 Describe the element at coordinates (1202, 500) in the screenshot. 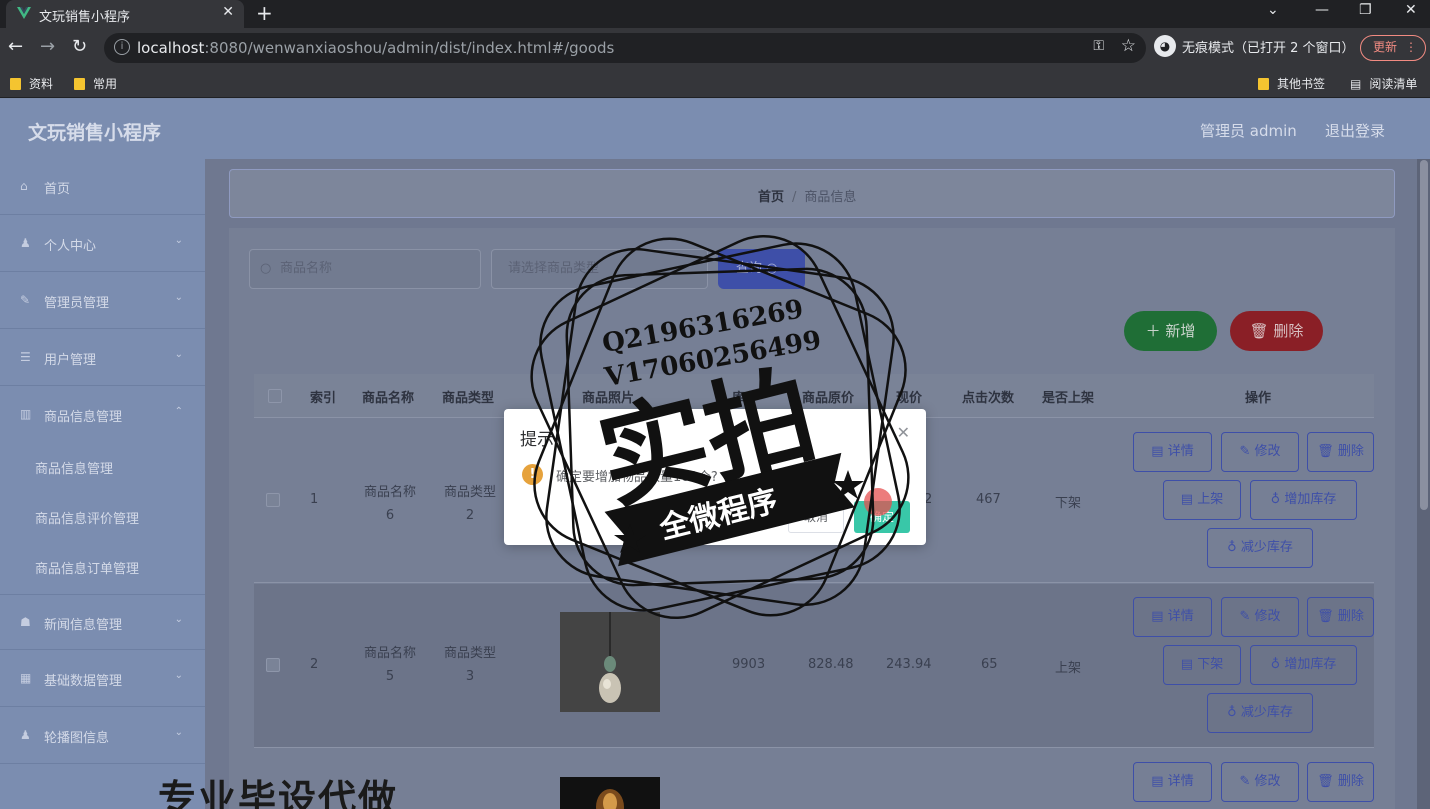

I see `toggle-shelf-button: ▤ 上架` at that location.